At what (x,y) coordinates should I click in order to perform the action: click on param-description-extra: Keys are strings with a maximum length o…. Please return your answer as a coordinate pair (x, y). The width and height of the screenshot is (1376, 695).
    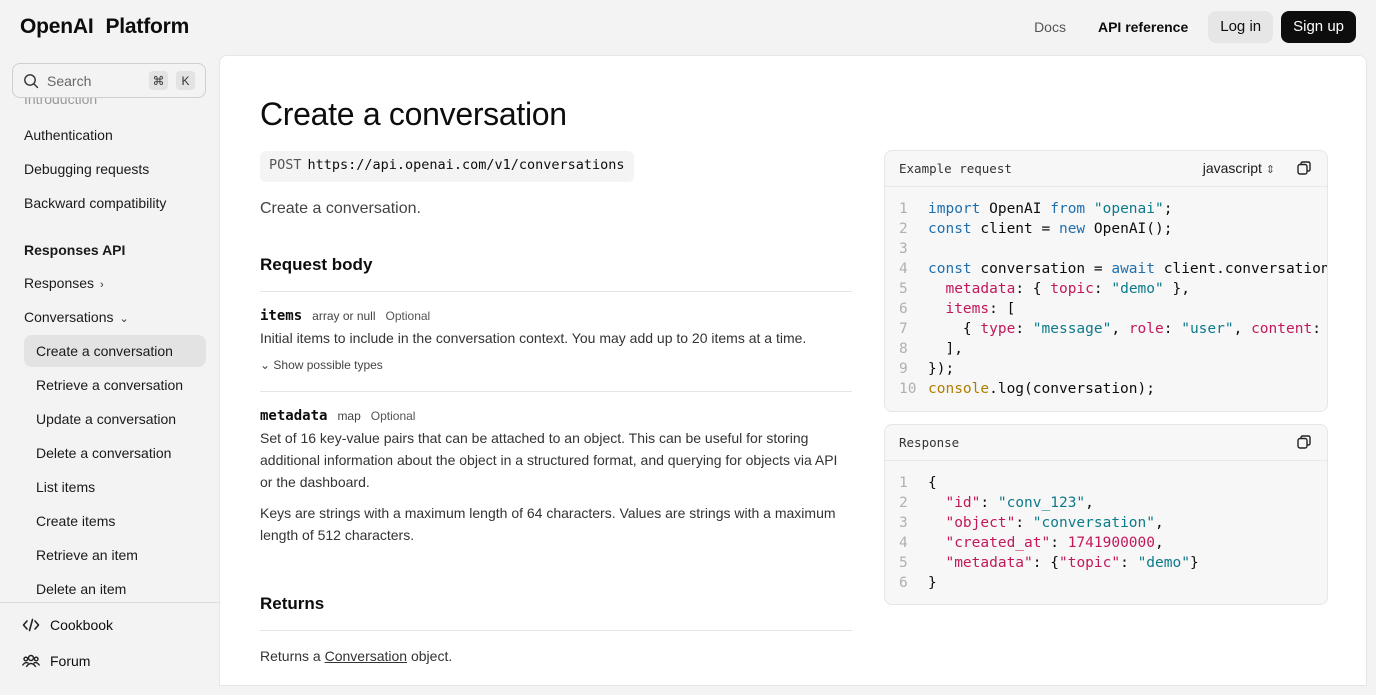
    Looking at the image, I should click on (548, 524).